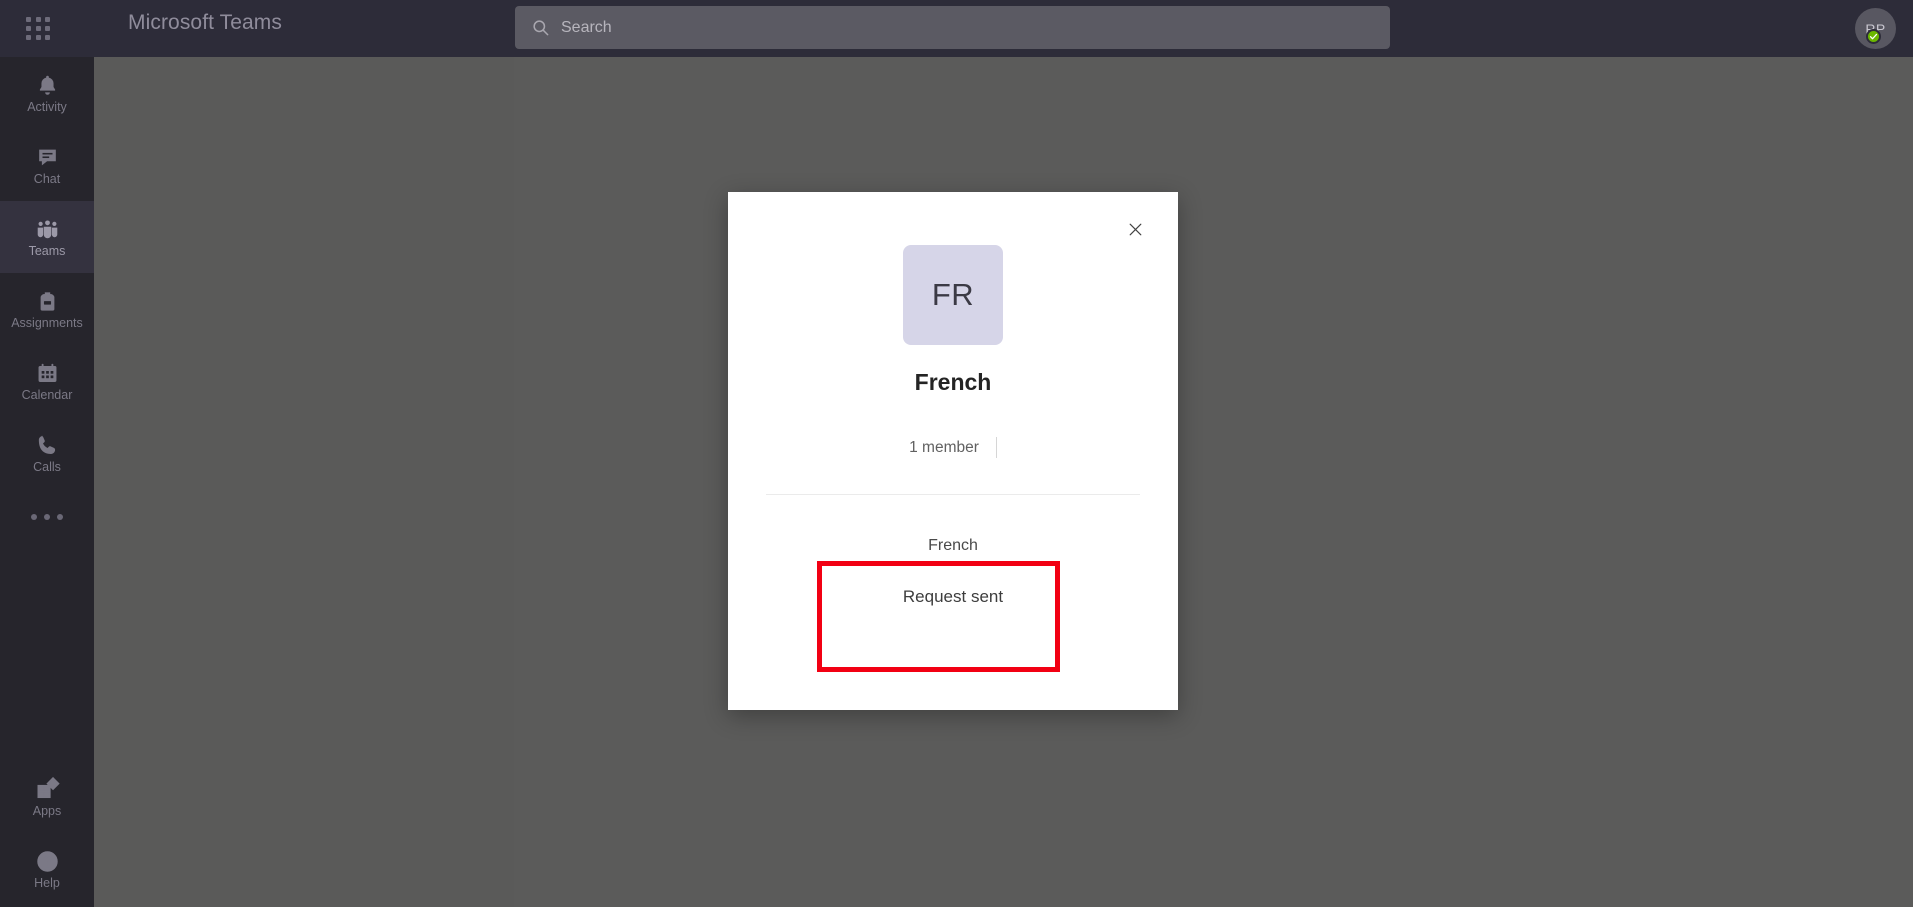 The height and width of the screenshot is (907, 1913). I want to click on calendar-icon, so click(47, 373).